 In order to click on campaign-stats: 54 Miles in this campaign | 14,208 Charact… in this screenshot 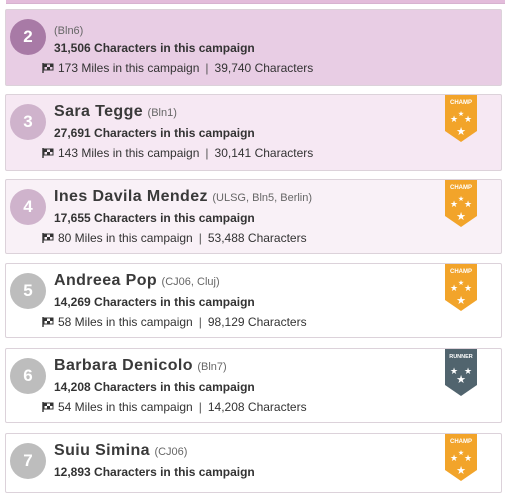, I will do `click(174, 407)`.